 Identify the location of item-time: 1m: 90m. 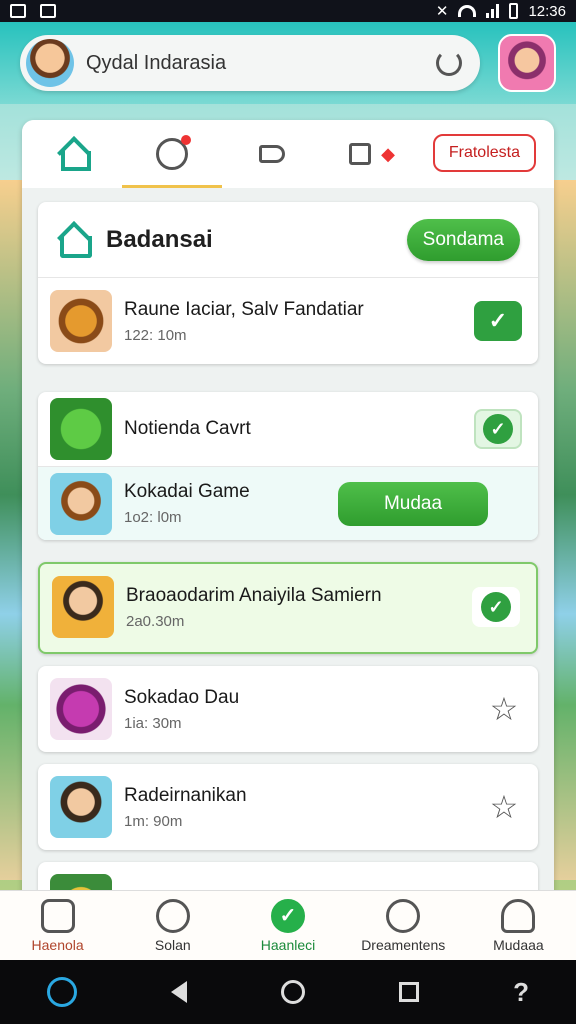
(153, 821).